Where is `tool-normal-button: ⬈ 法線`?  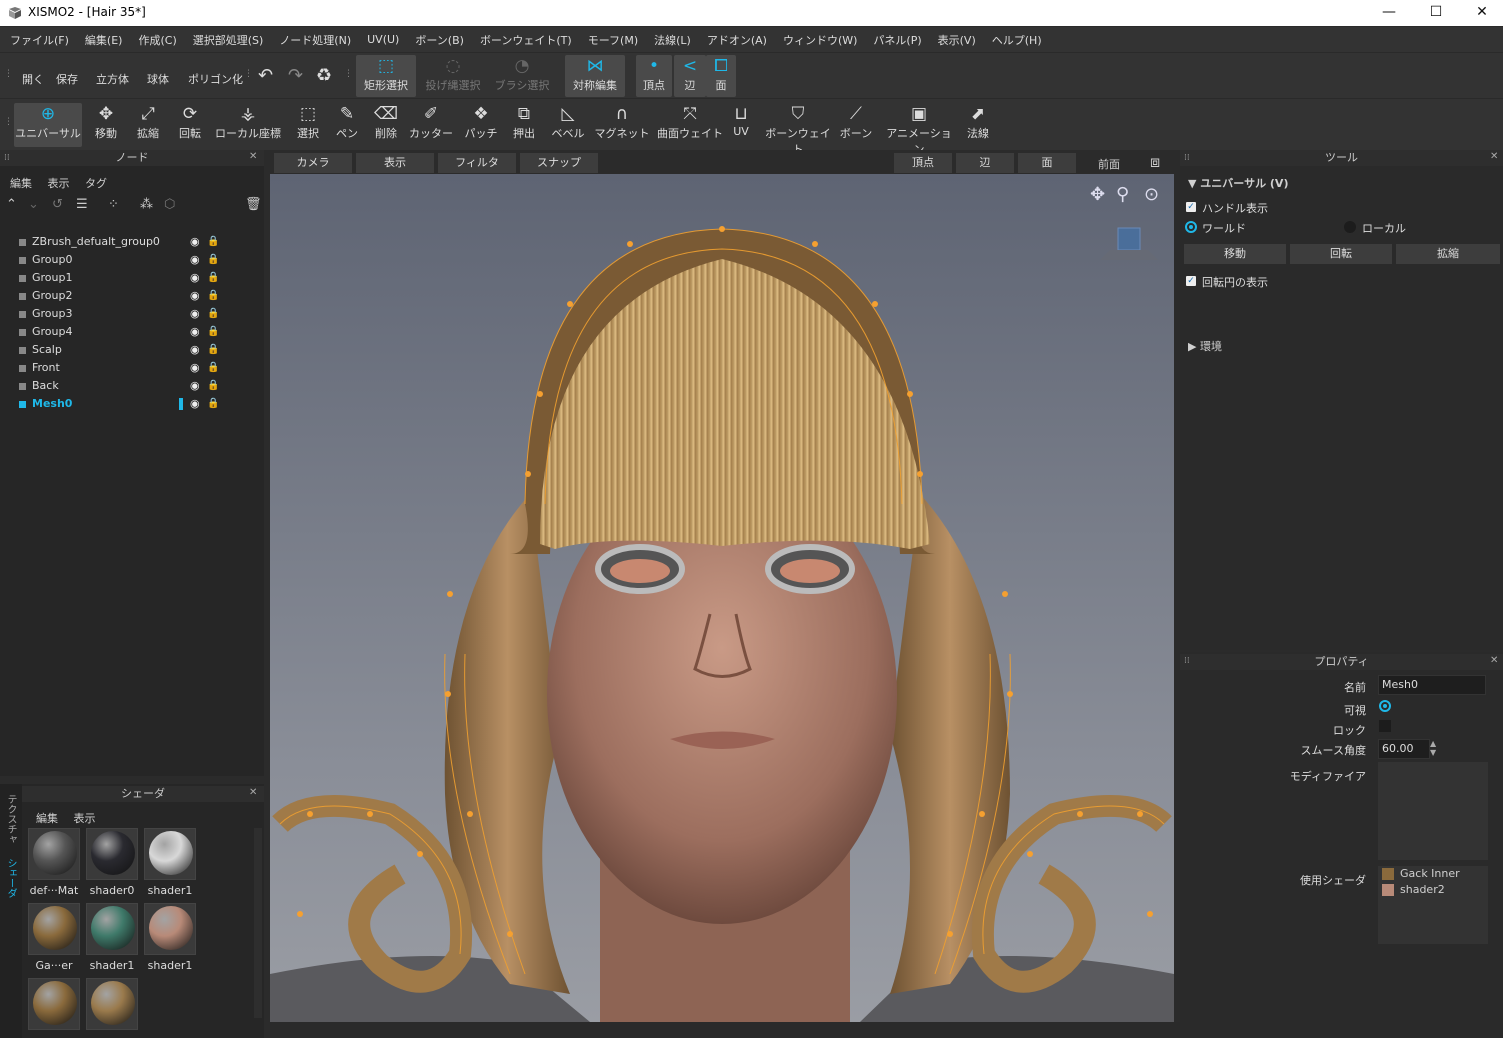
tool-normal-button: ⬈ 法線 is located at coordinates (978, 125).